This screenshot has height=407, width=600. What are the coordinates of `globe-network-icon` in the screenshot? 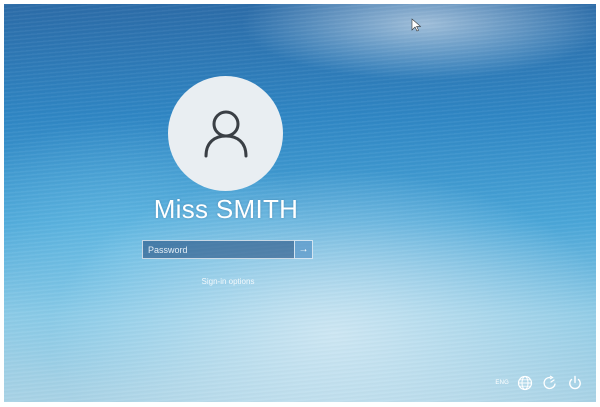 It's located at (525, 383).